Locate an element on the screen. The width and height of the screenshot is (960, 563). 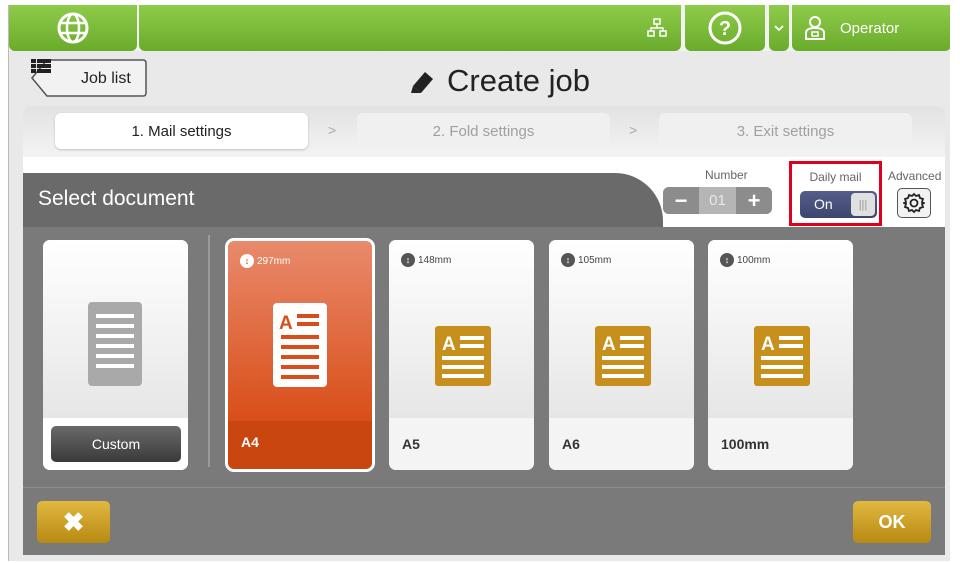
divider is located at coordinates (209, 351).